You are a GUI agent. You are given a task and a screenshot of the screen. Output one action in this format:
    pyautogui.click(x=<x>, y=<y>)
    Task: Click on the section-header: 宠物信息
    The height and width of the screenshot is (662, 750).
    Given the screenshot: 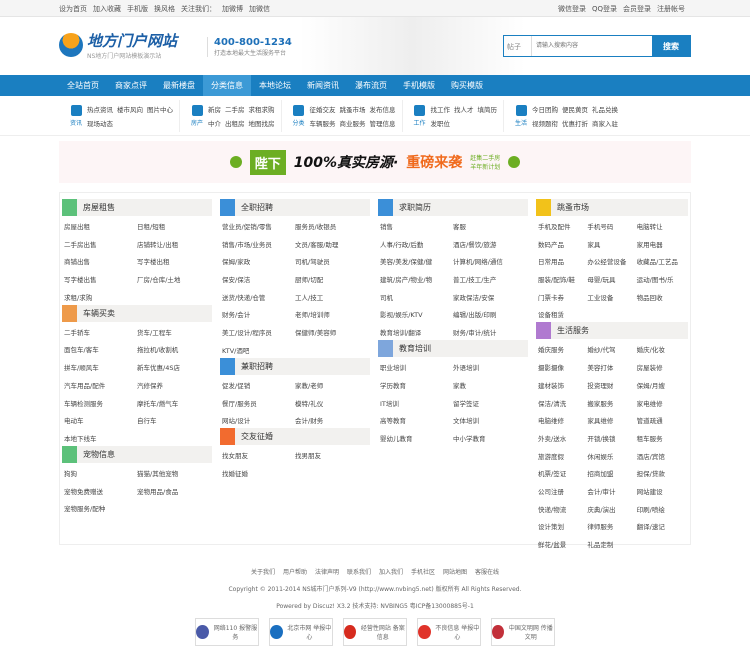 What is the action you would take?
    pyautogui.click(x=137, y=454)
    